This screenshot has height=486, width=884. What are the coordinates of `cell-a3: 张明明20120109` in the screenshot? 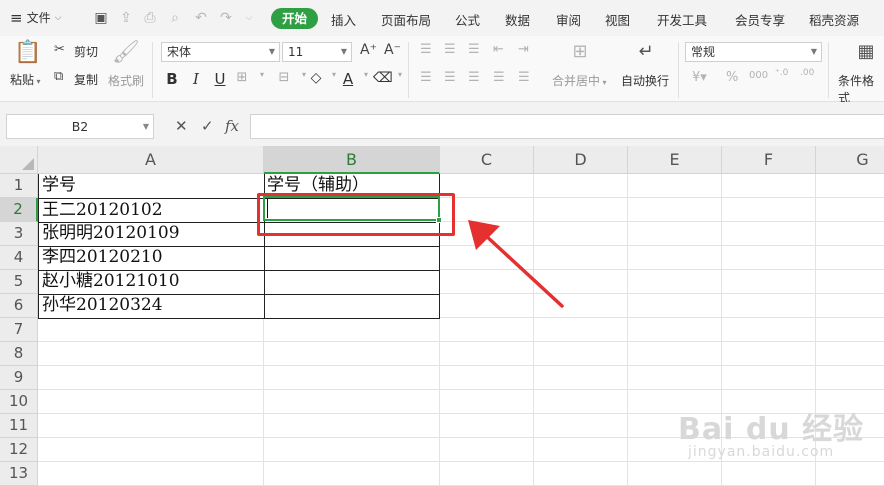 It's located at (151, 234).